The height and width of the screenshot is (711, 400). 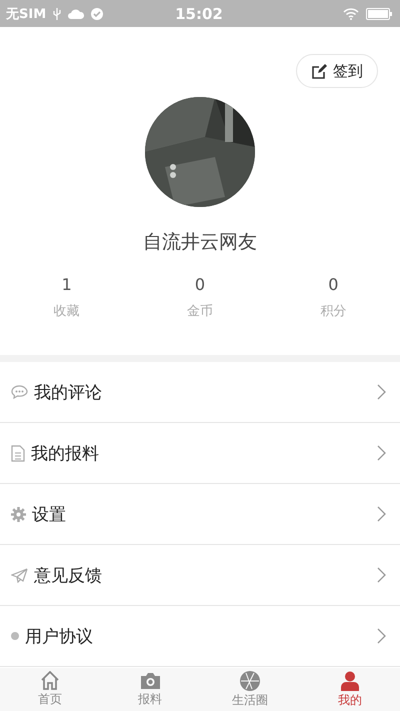 I want to click on checkin-button: 签到, so click(x=337, y=71).